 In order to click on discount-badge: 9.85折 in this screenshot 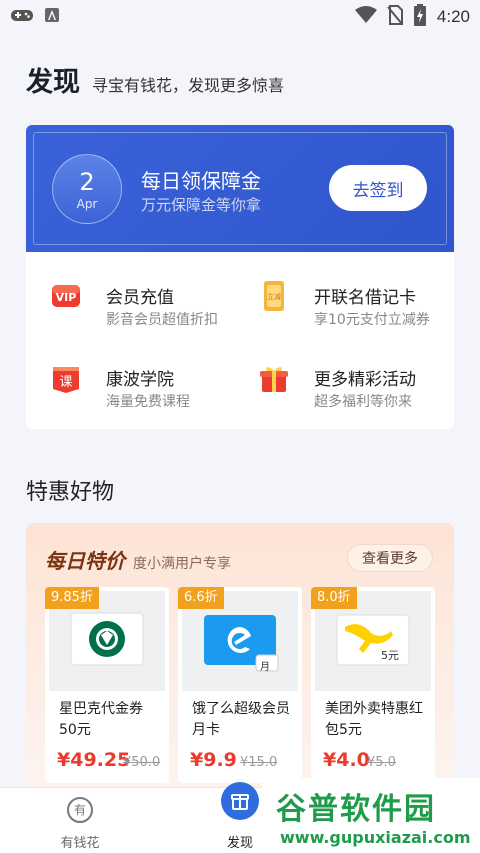, I will do `click(72, 598)`.